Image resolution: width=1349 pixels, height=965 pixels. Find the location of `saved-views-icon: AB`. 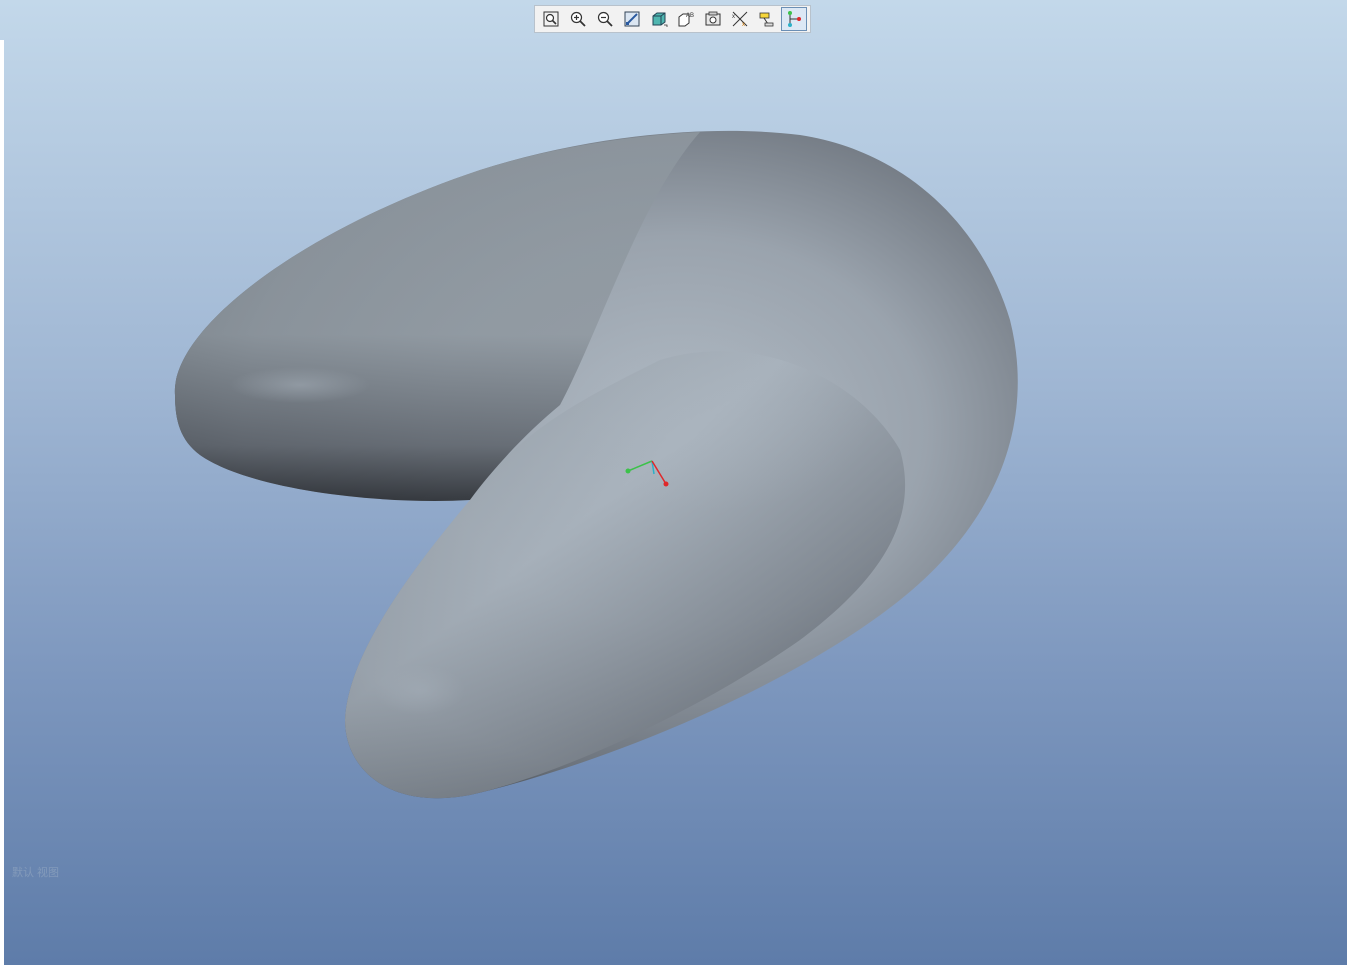

saved-views-icon: AB is located at coordinates (686, 20).